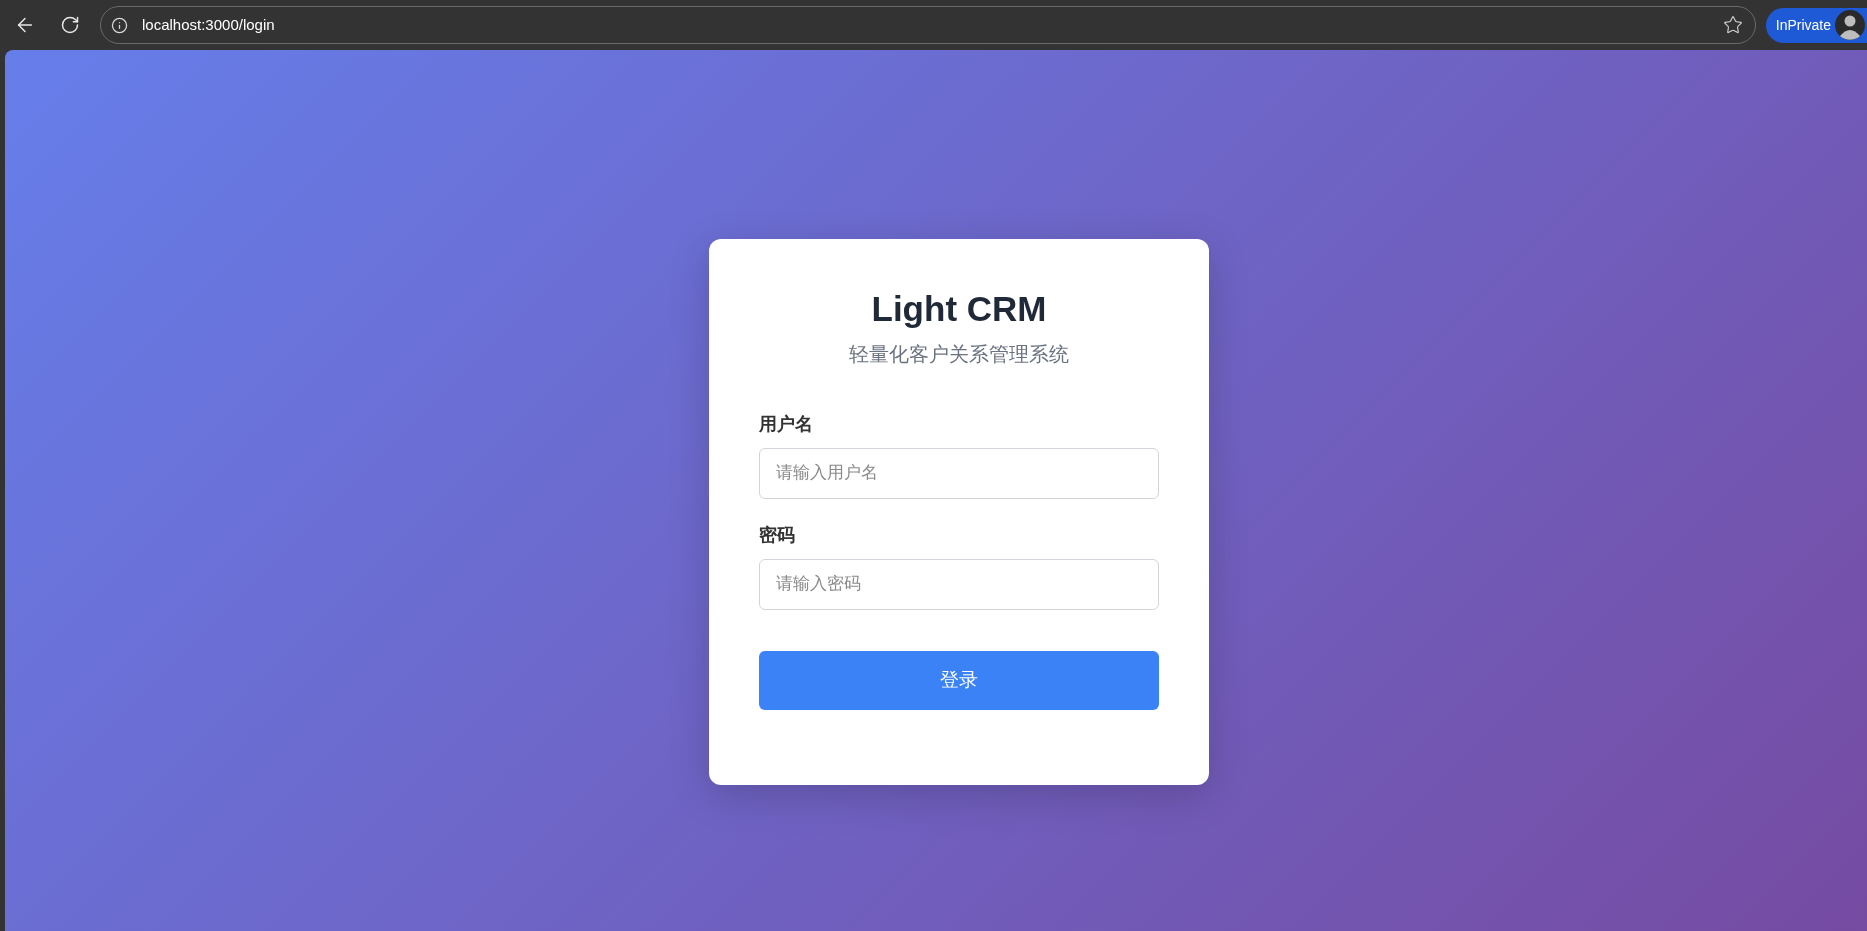 The height and width of the screenshot is (931, 1867). Describe the element at coordinates (959, 584) in the screenshot. I see `input-field: 请输入密码` at that location.